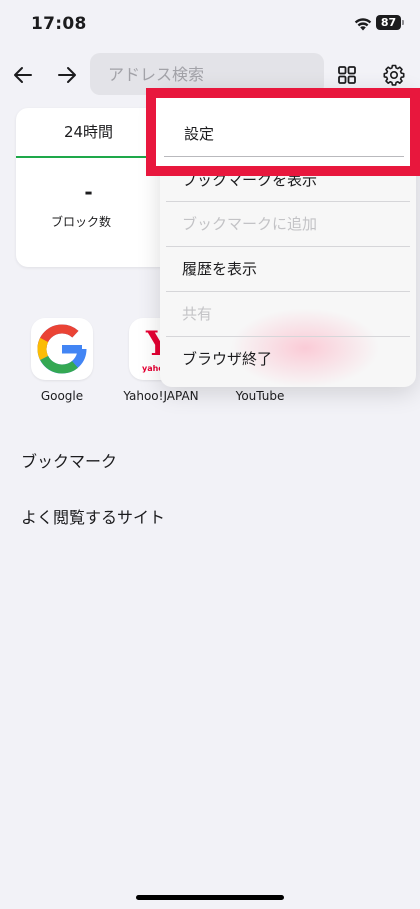  I want to click on arrow-right-icon, so click(67, 75).